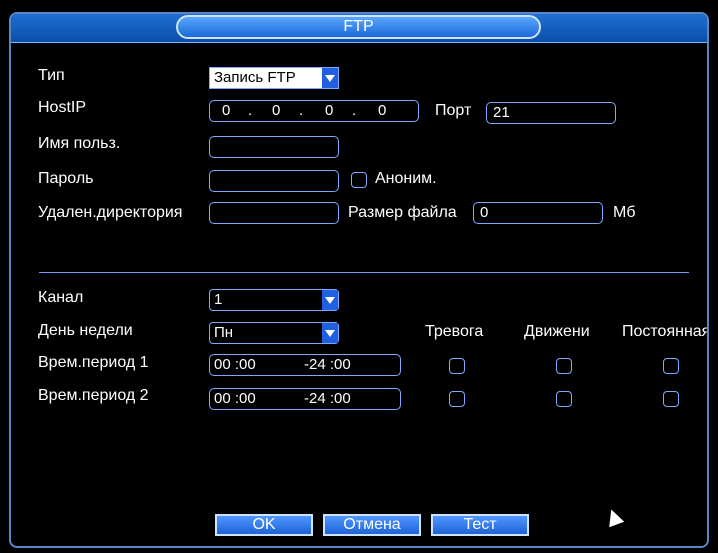 The height and width of the screenshot is (553, 718). What do you see at coordinates (327, 364) in the screenshot?
I see `period-1-end: -24 :00` at bounding box center [327, 364].